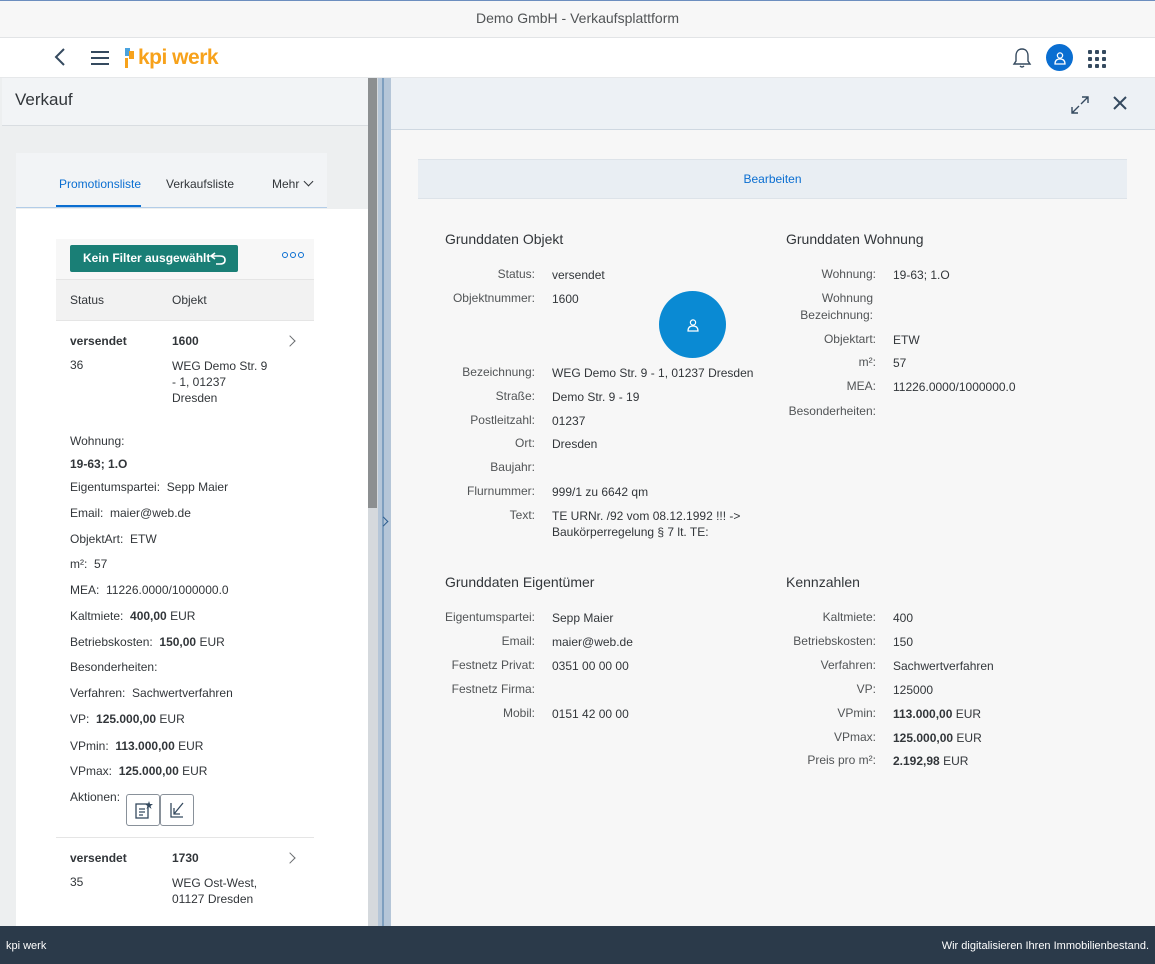  I want to click on accept-button, so click(177, 810).